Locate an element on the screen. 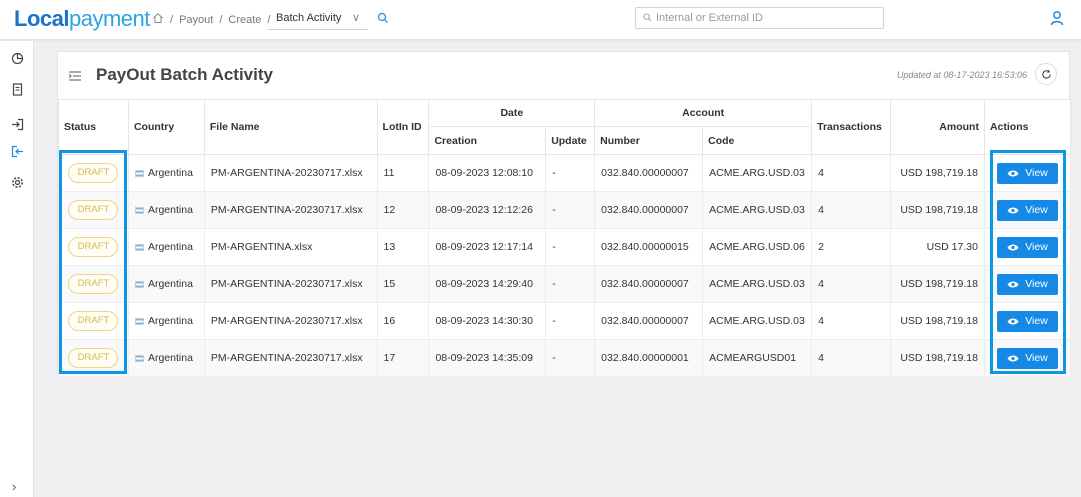 The width and height of the screenshot is (1081, 497). creation-cell: 08-09-2023 12:12:26 is located at coordinates (487, 210).